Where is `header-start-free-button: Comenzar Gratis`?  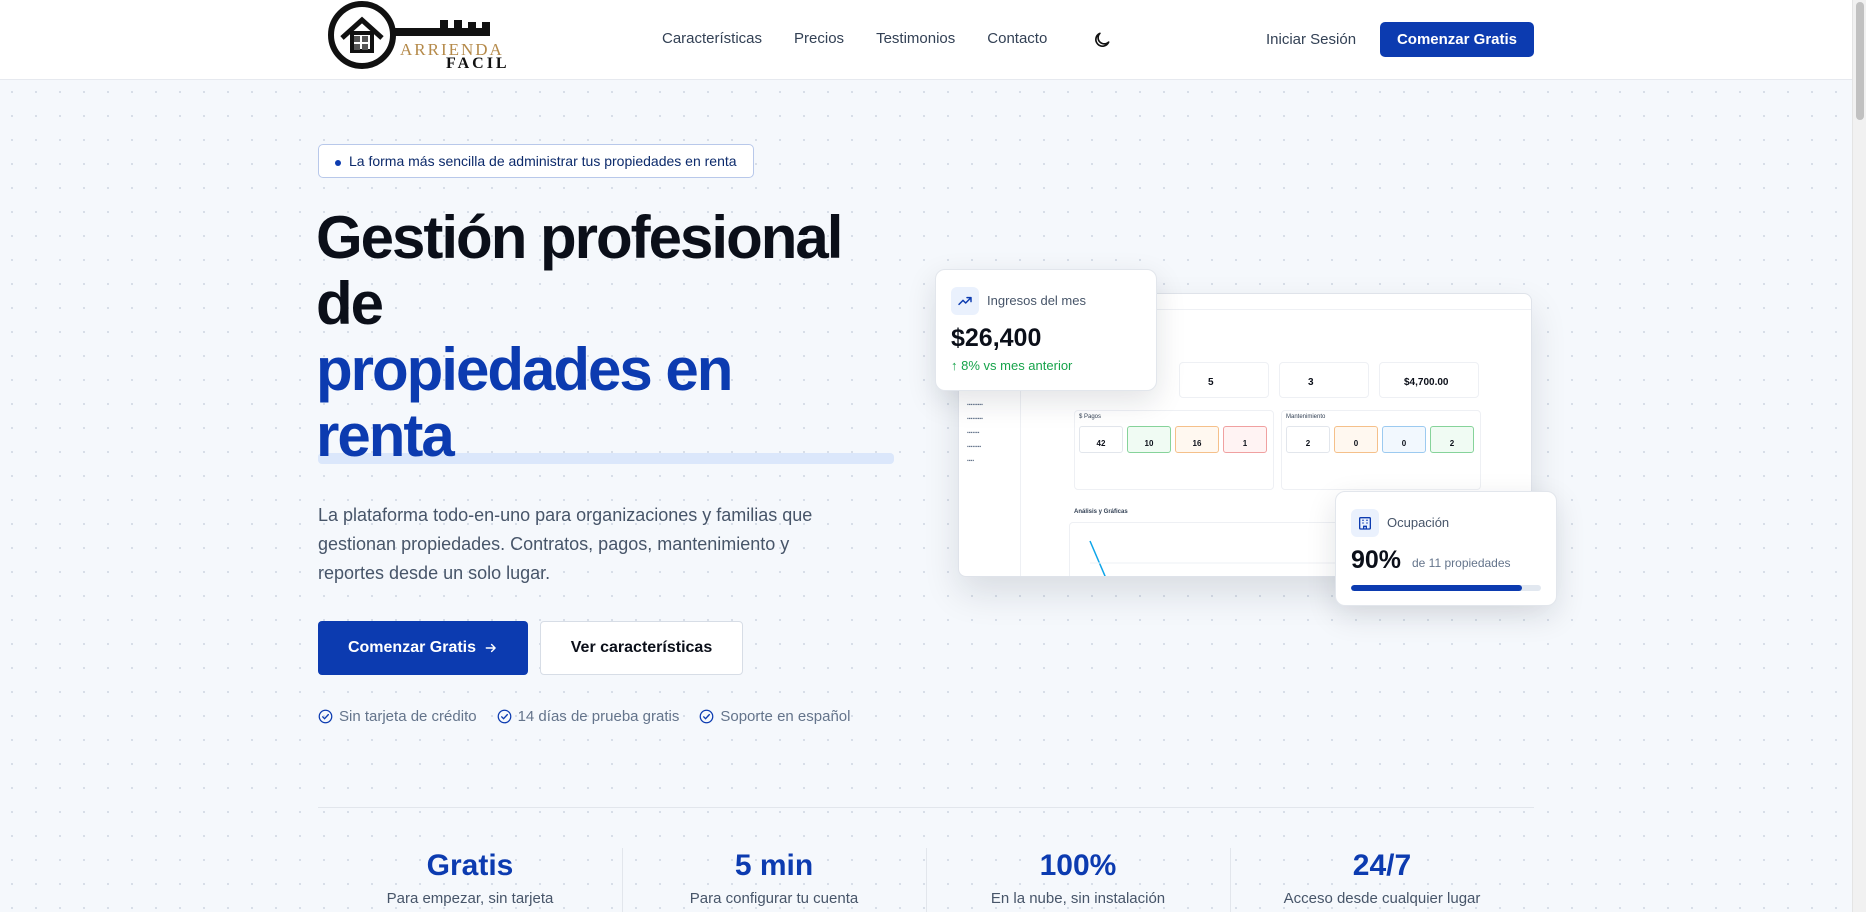 header-start-free-button: Comenzar Gratis is located at coordinates (1457, 39).